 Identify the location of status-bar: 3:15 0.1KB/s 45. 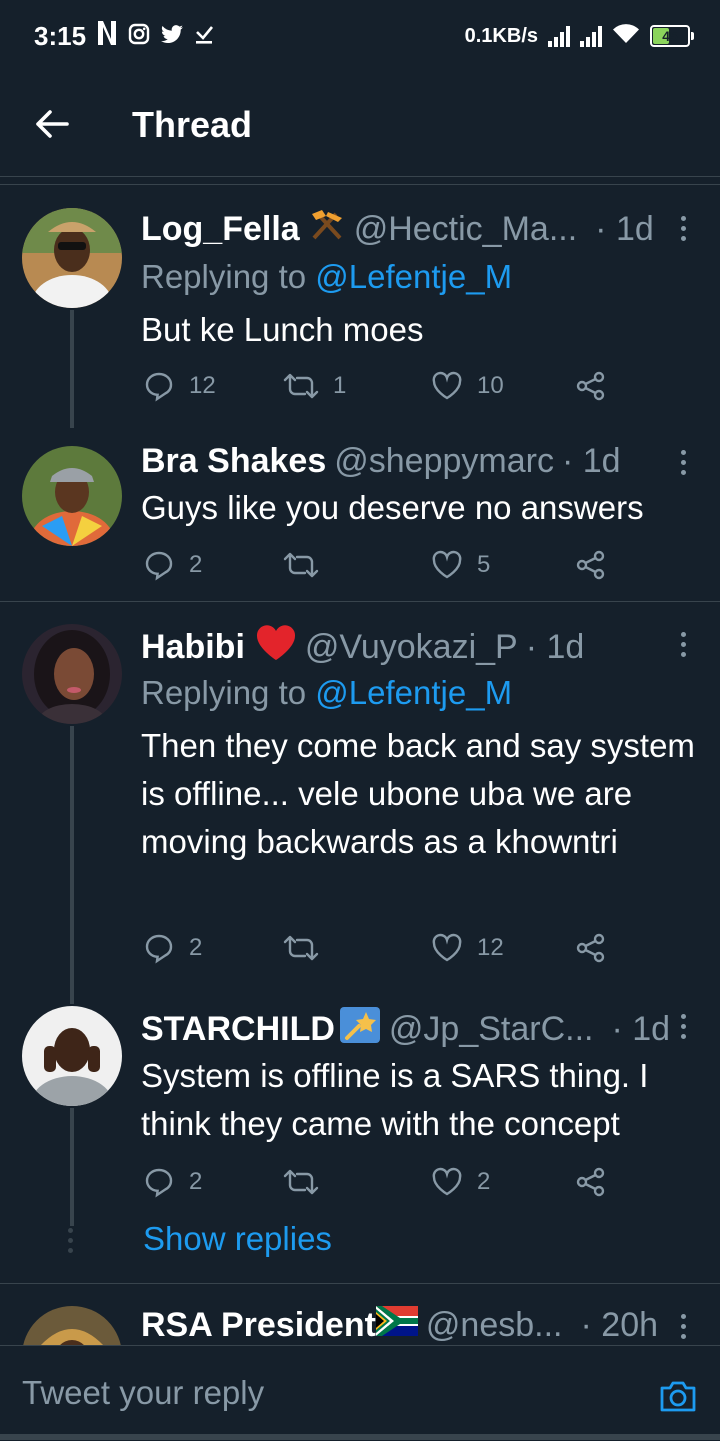
(360, 36).